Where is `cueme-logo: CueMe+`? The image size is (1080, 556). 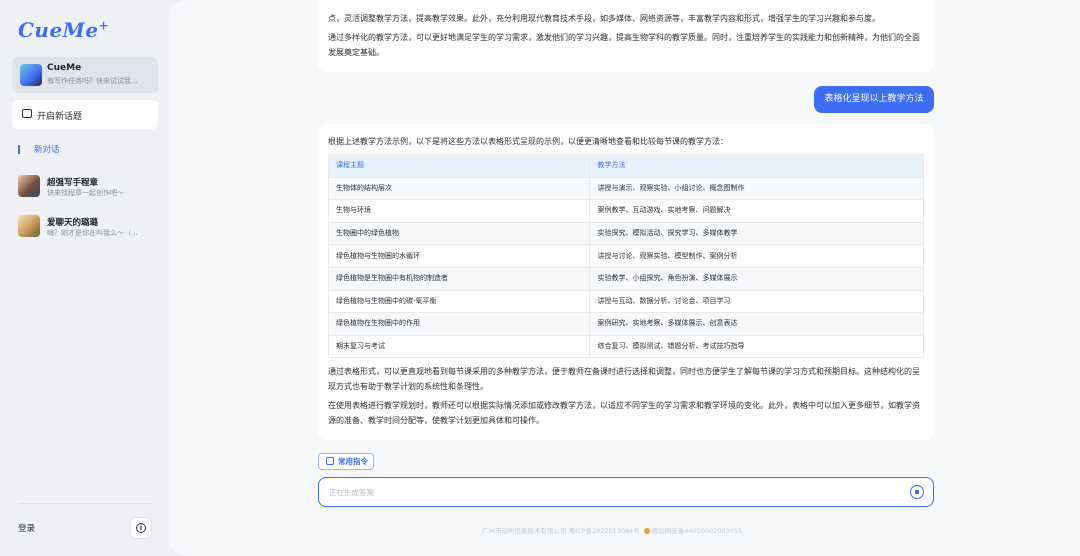
cueme-logo: CueMe+ is located at coordinates (63, 30).